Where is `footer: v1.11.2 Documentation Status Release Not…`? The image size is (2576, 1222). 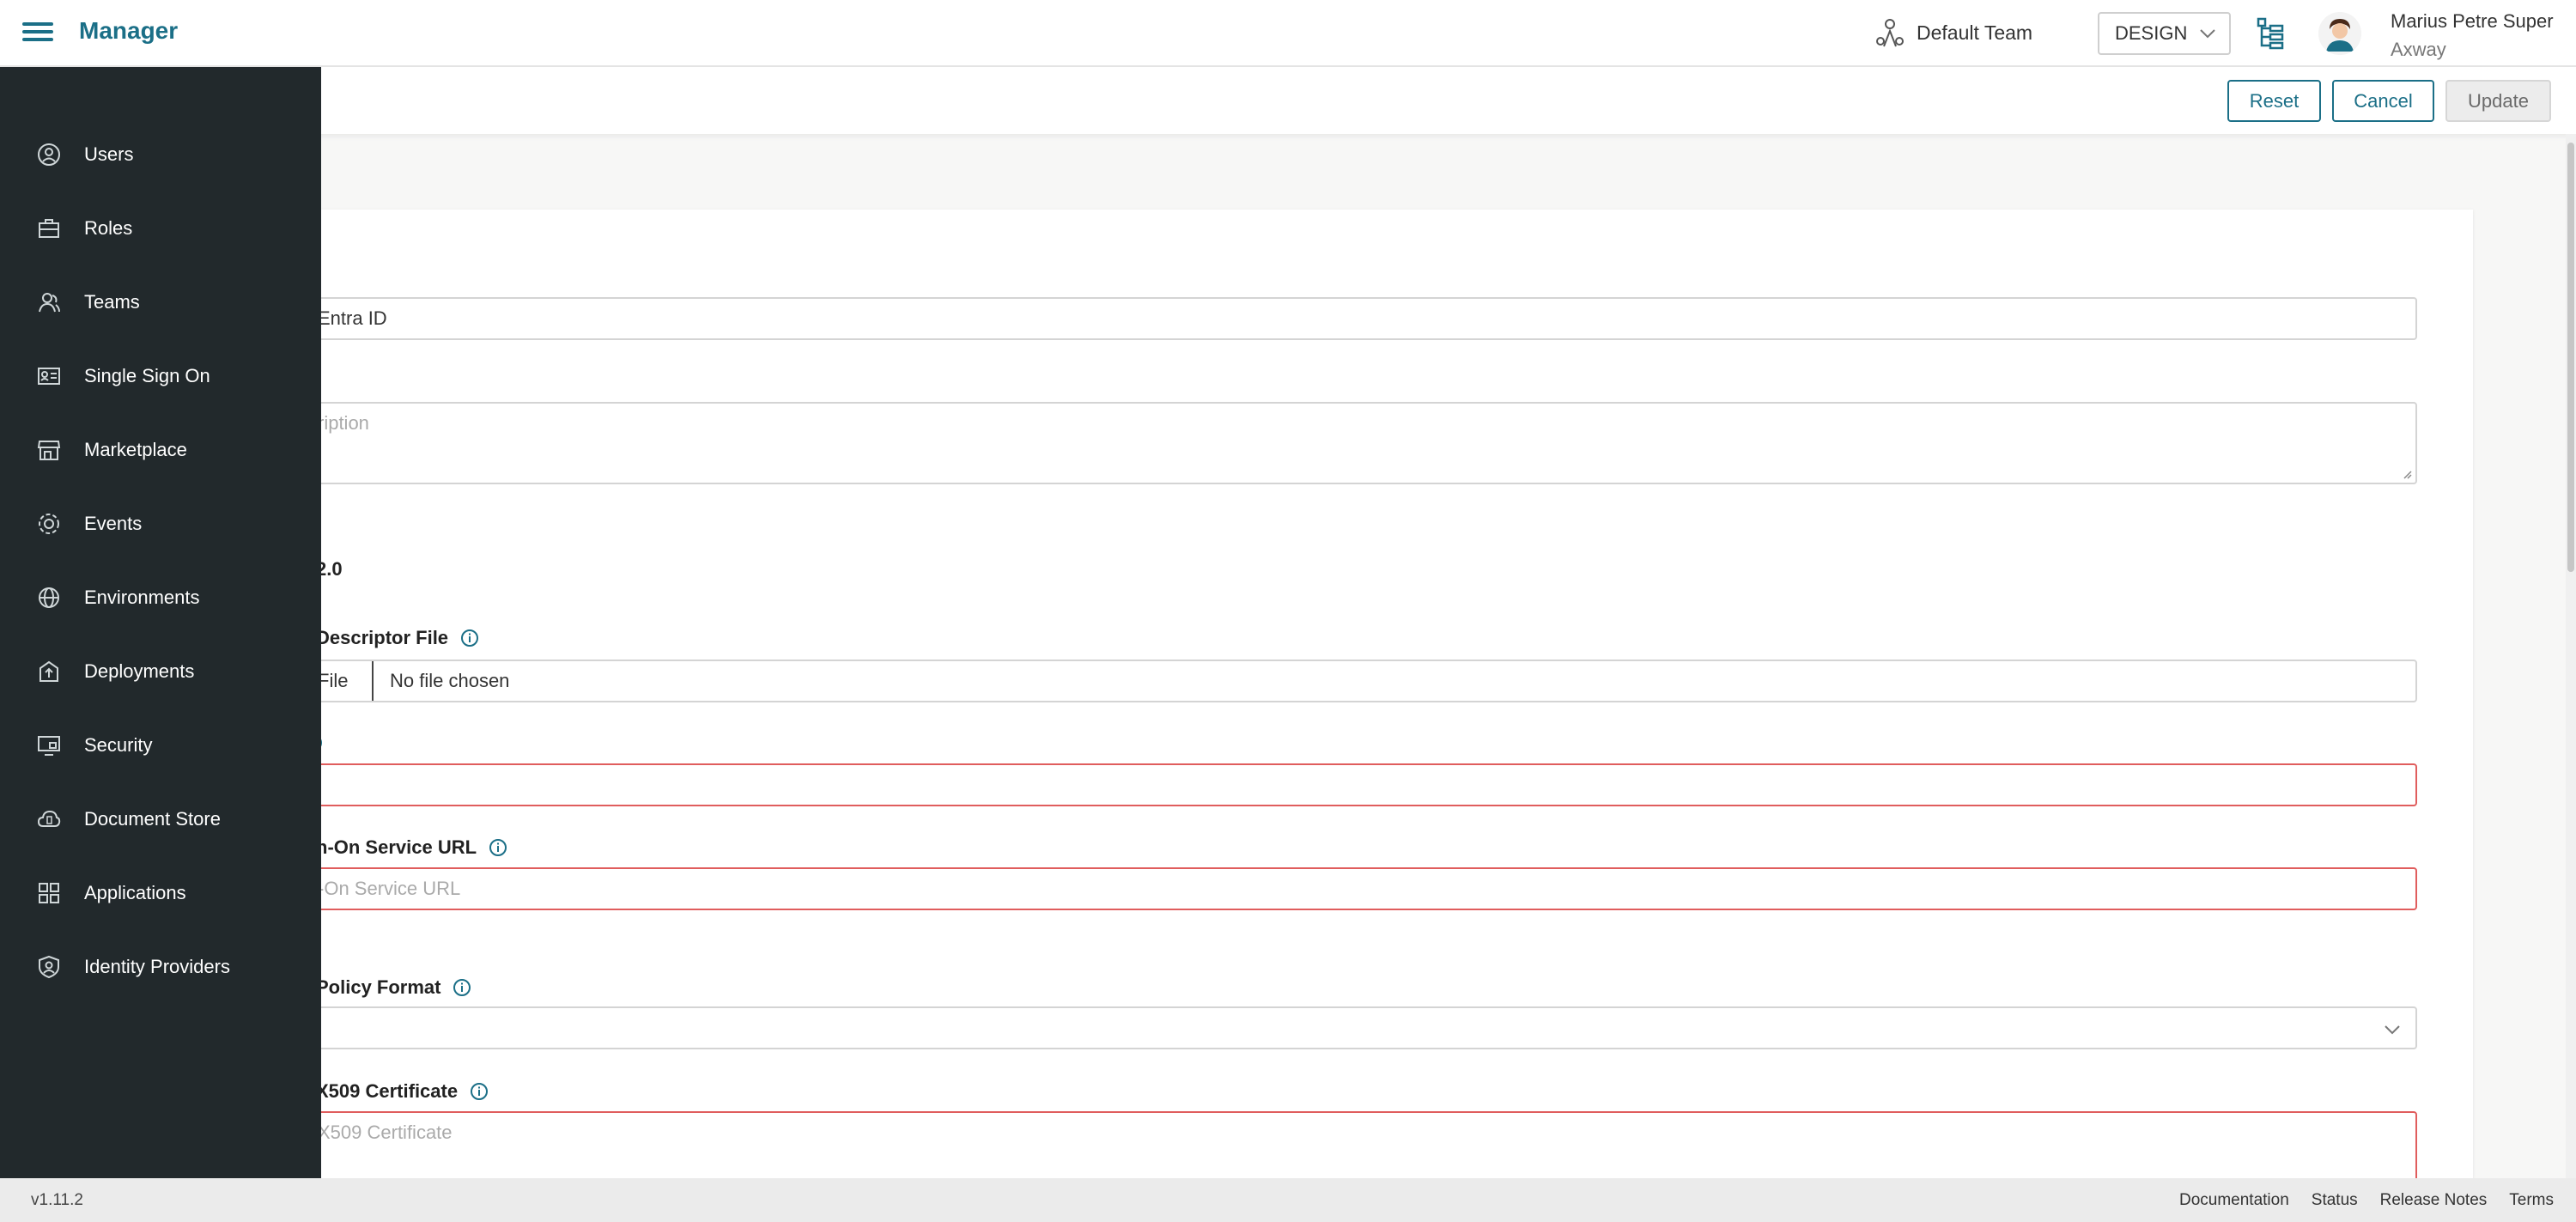
footer: v1.11.2 Documentation Status Release Not… is located at coordinates (1288, 1200).